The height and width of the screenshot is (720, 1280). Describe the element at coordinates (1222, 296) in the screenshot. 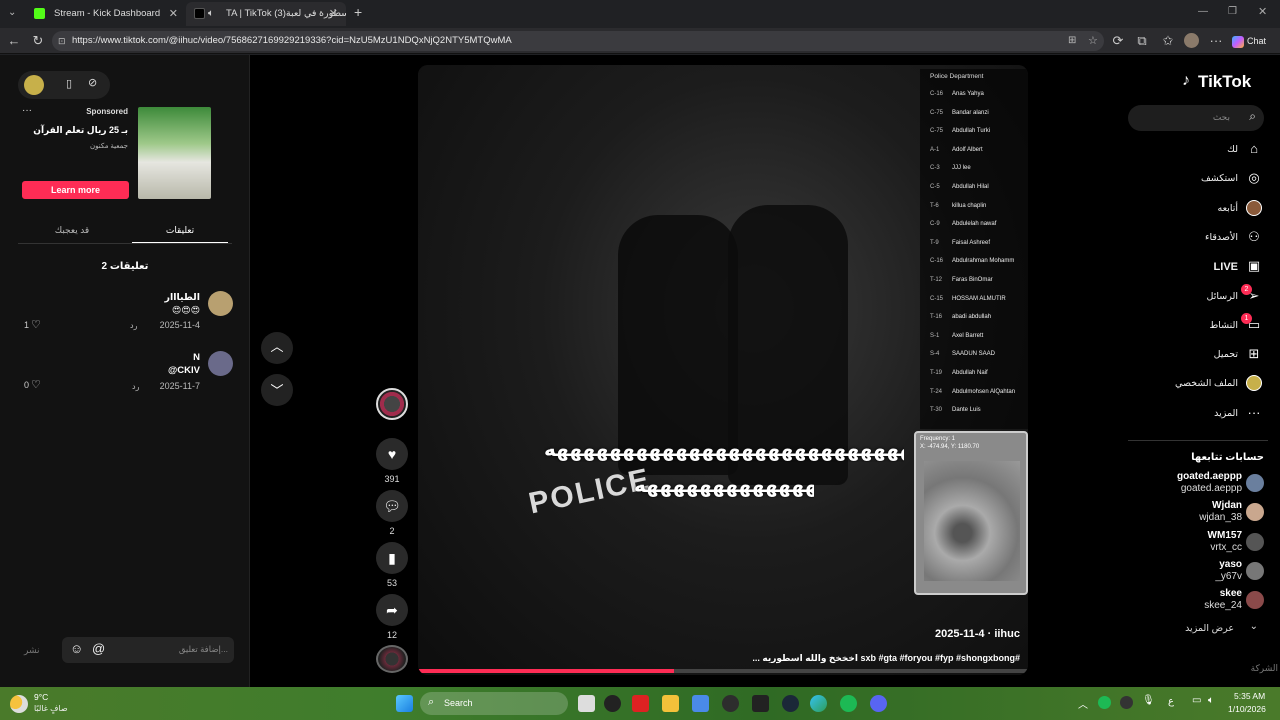

I see `nav-item-5: الرسائل` at that location.